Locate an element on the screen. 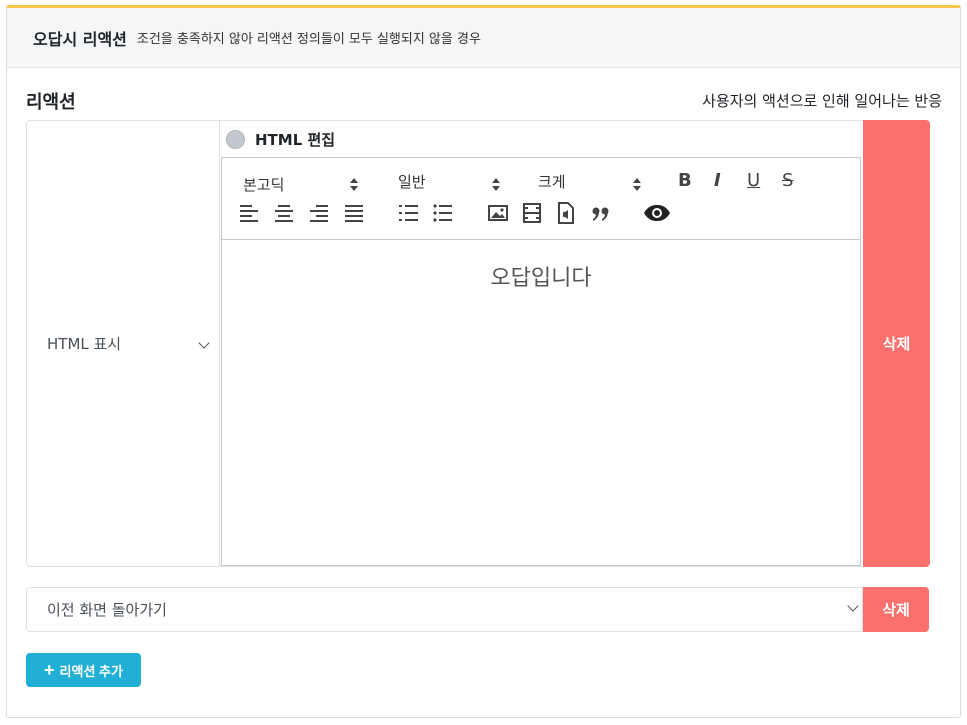 Image resolution: width=967 pixels, height=725 pixels. html-edit-label: HTML 편집 is located at coordinates (295, 139).